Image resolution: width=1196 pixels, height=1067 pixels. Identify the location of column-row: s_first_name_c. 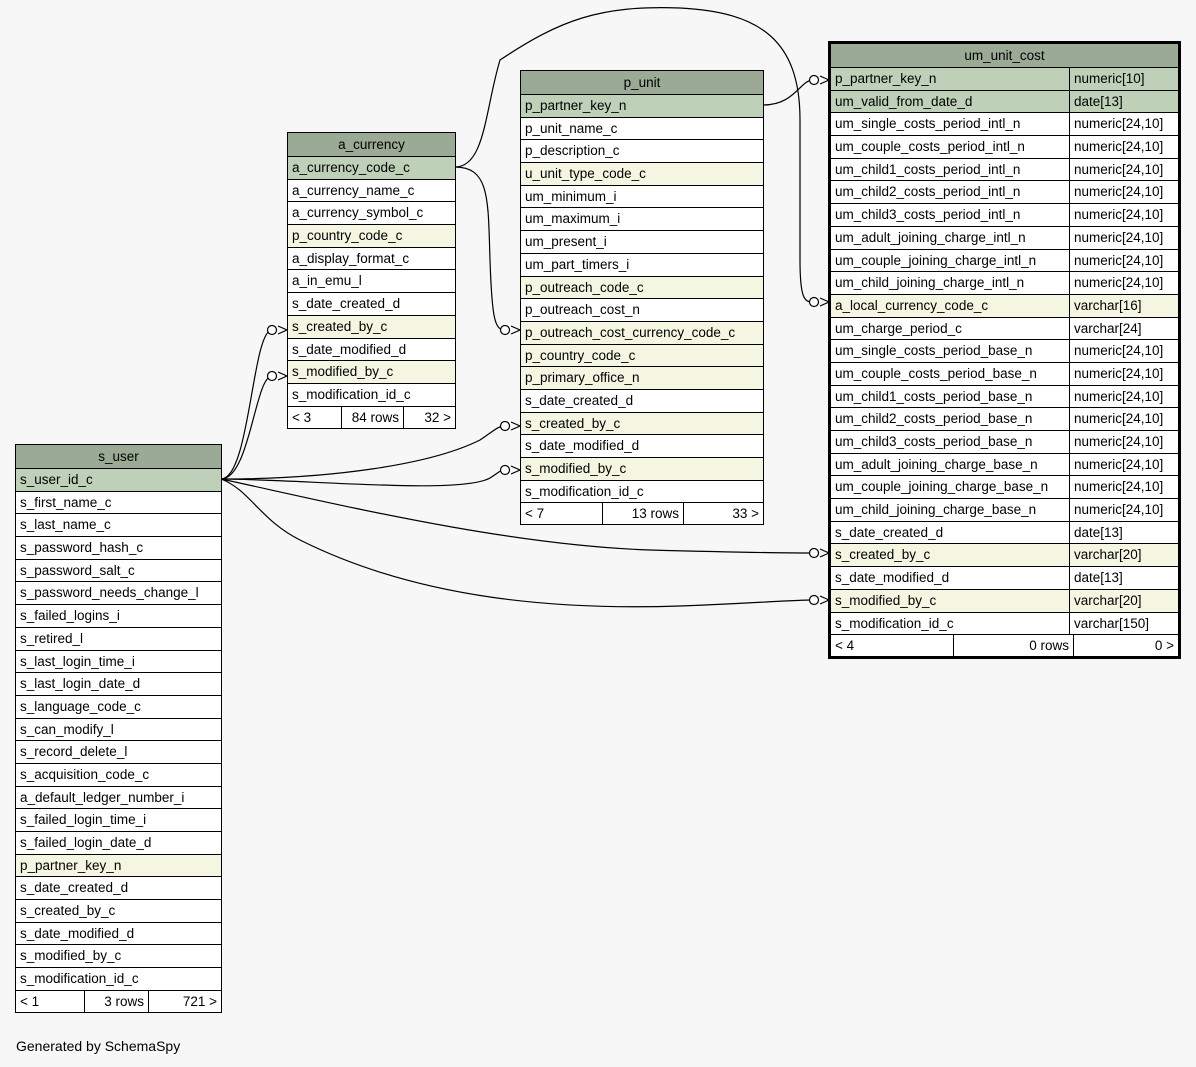
(118, 503).